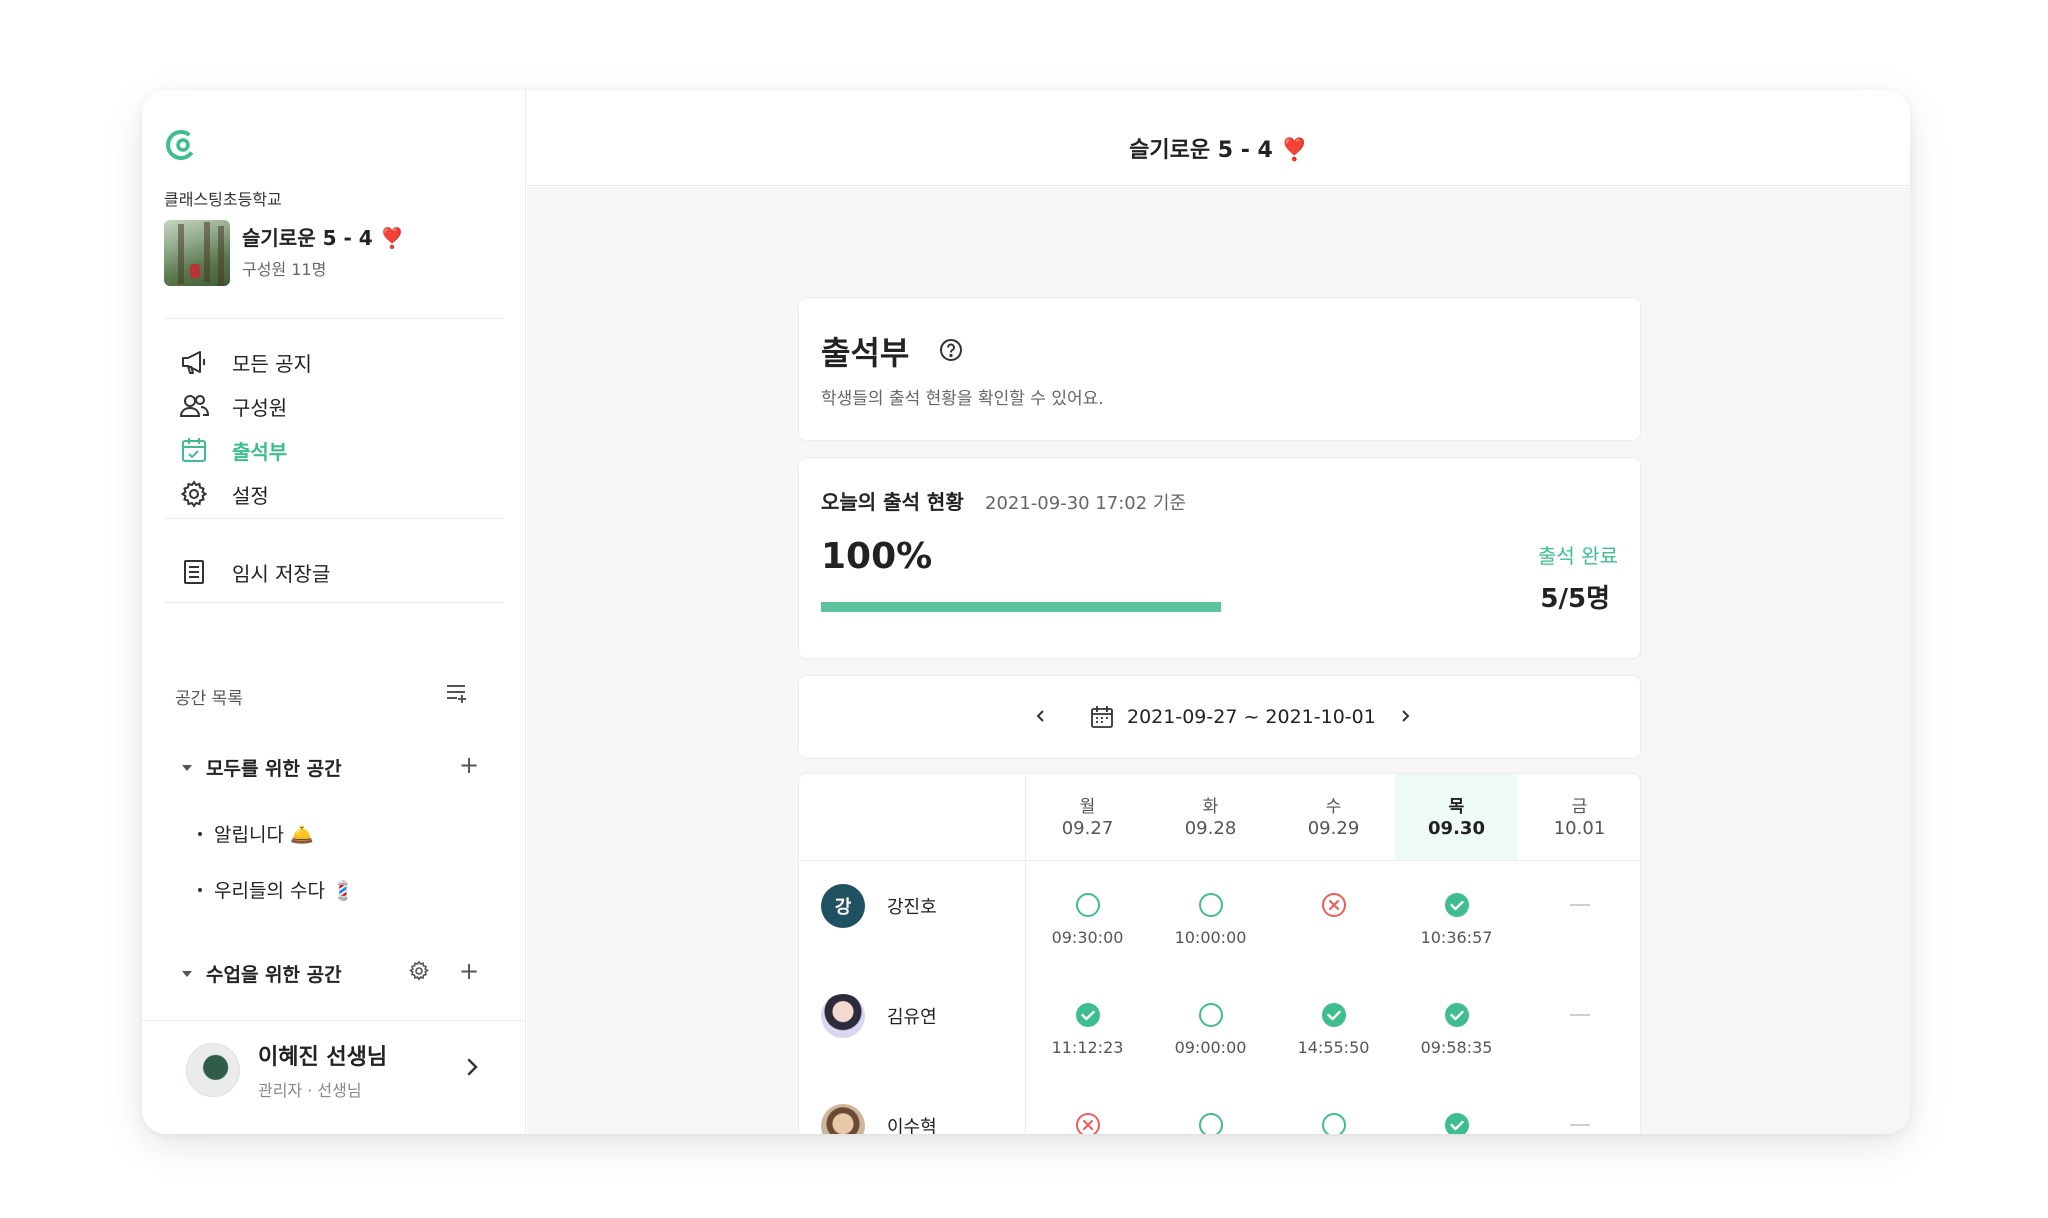  What do you see at coordinates (1575, 599) in the screenshot?
I see `attendance-count: 5/5명` at bounding box center [1575, 599].